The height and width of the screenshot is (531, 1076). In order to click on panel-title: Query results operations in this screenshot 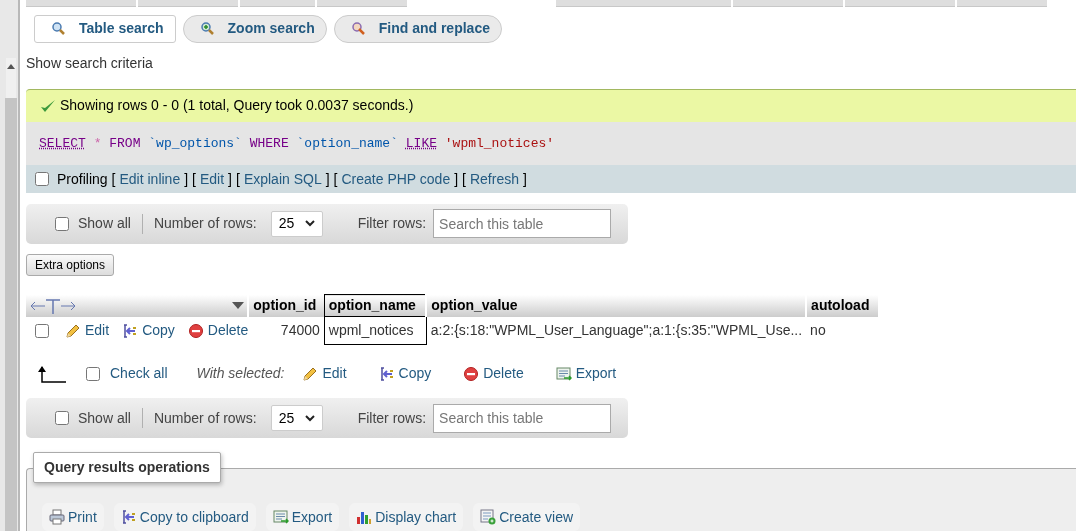, I will do `click(127, 467)`.